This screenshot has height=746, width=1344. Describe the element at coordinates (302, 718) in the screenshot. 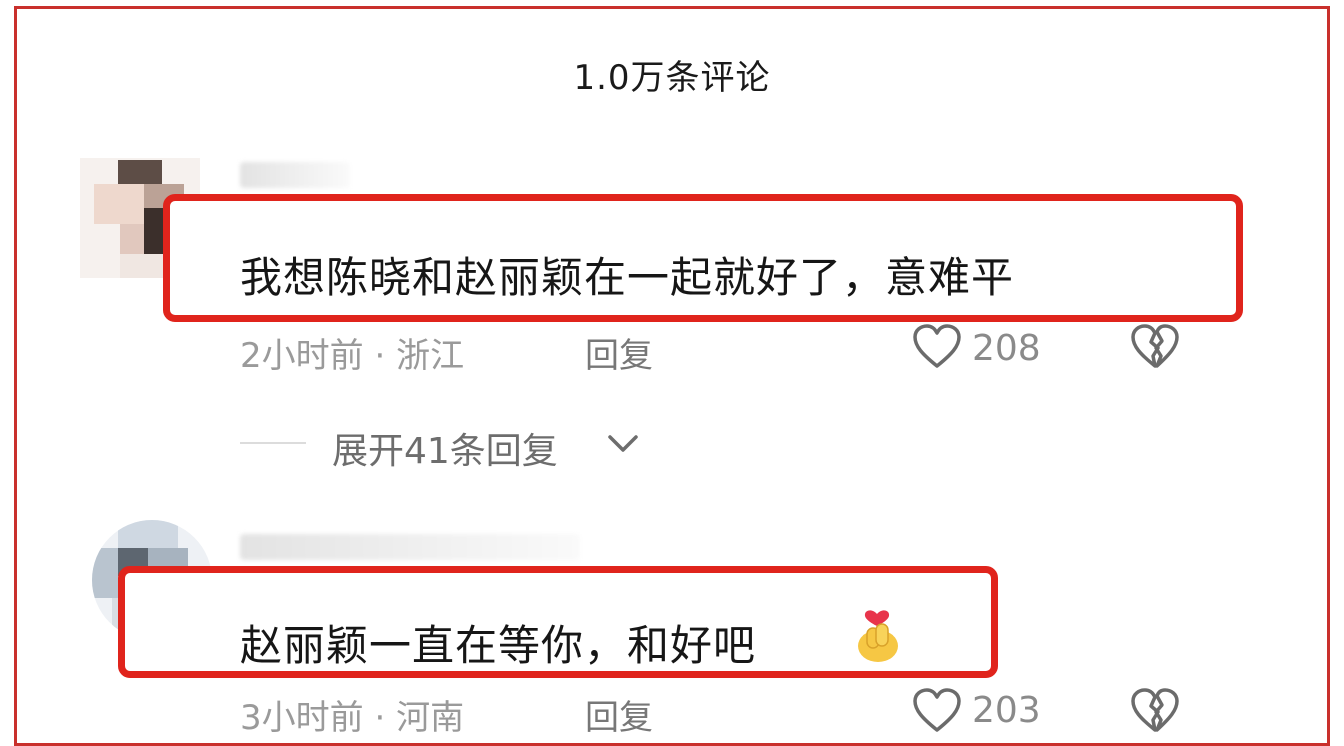

I see `comment-time: 3小时前` at that location.